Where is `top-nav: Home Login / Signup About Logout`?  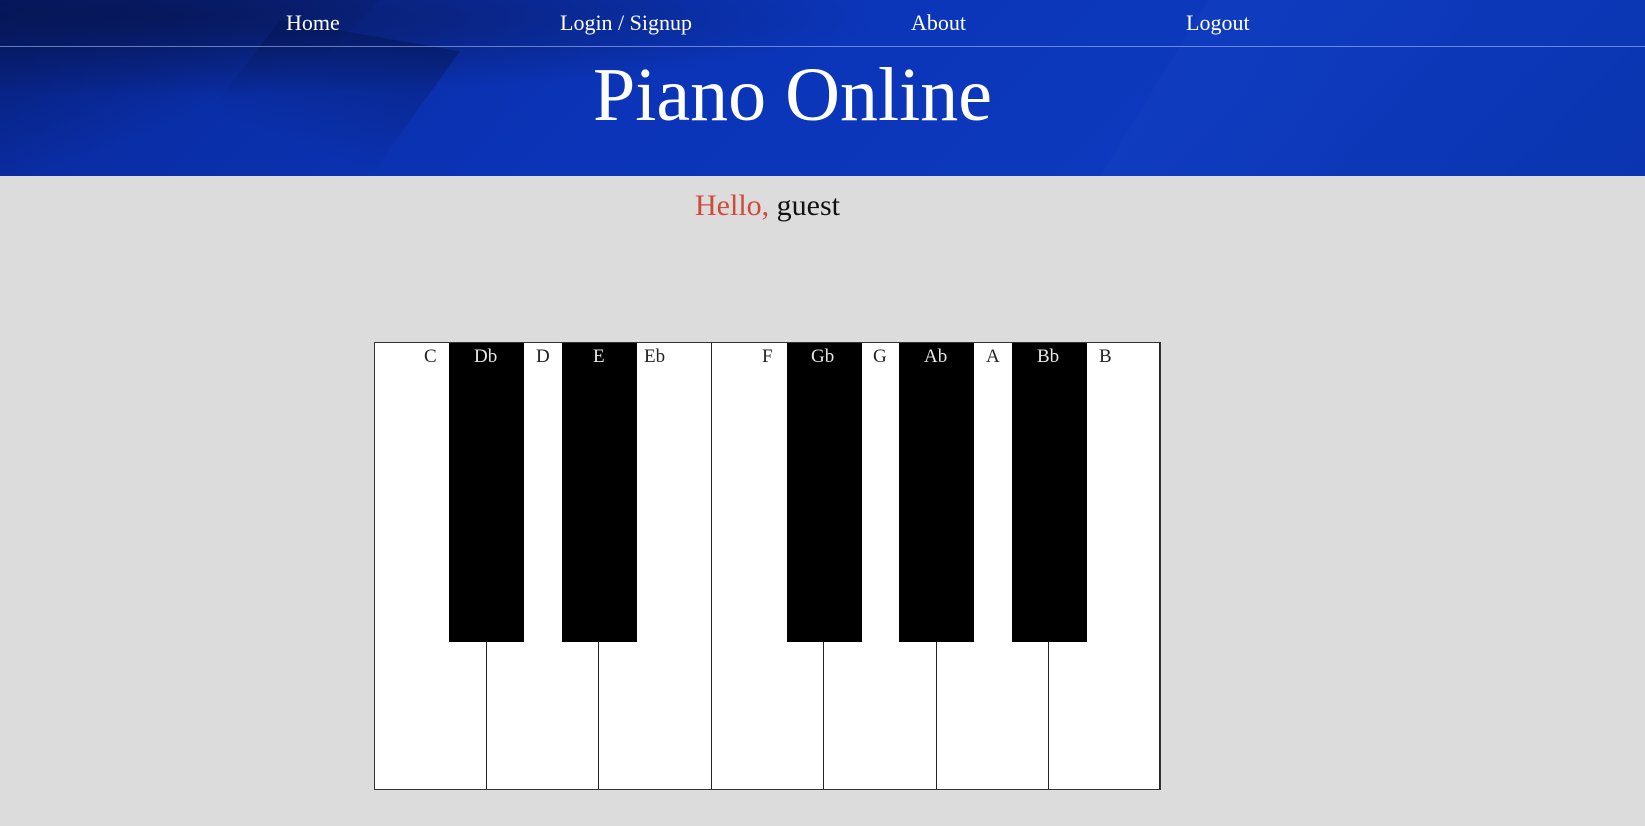
top-nav: Home Login / Signup About Logout is located at coordinates (822, 23).